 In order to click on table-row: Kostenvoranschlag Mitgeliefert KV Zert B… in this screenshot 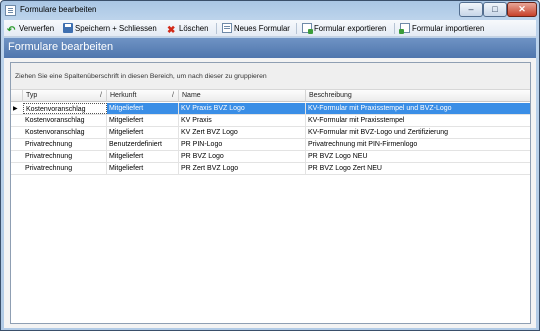, I will do `click(270, 133)`.